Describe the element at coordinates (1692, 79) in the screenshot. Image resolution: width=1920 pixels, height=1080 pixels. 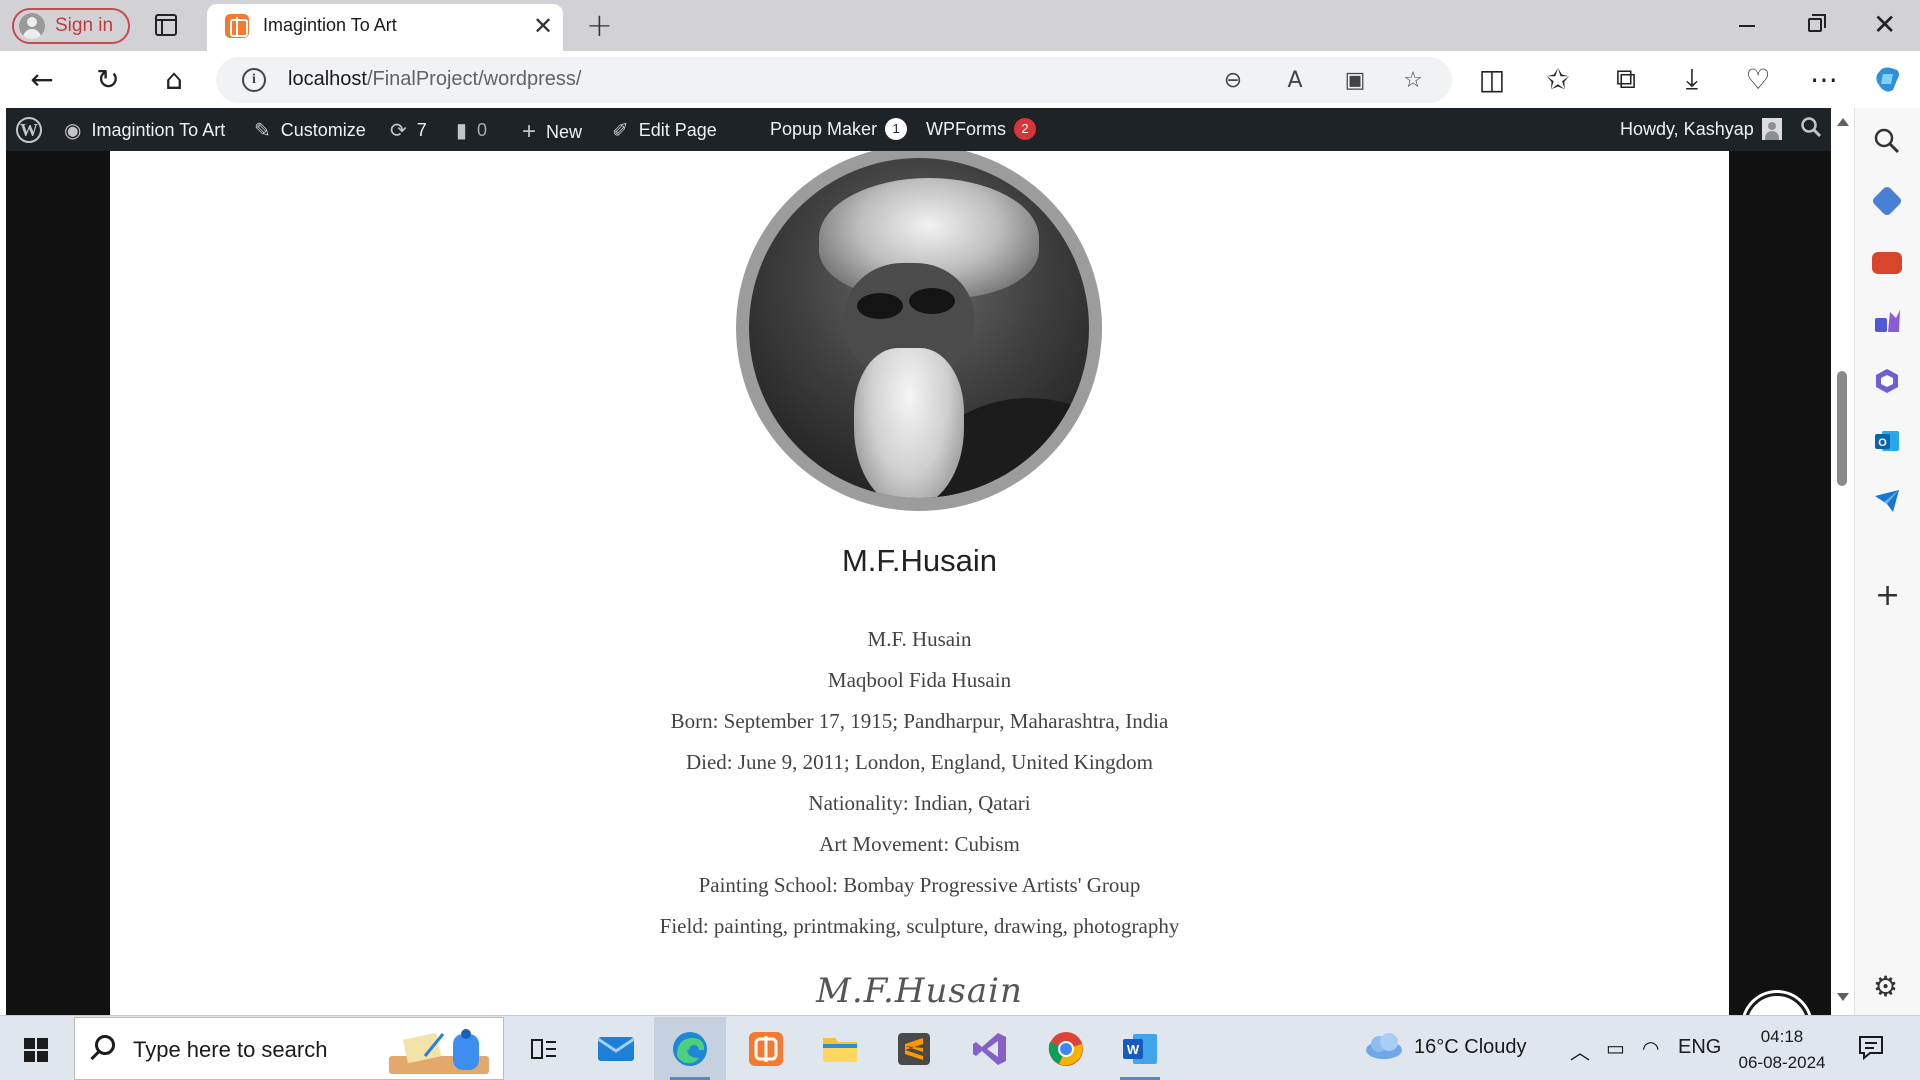
I see `downloads-icon: ⤓` at that location.